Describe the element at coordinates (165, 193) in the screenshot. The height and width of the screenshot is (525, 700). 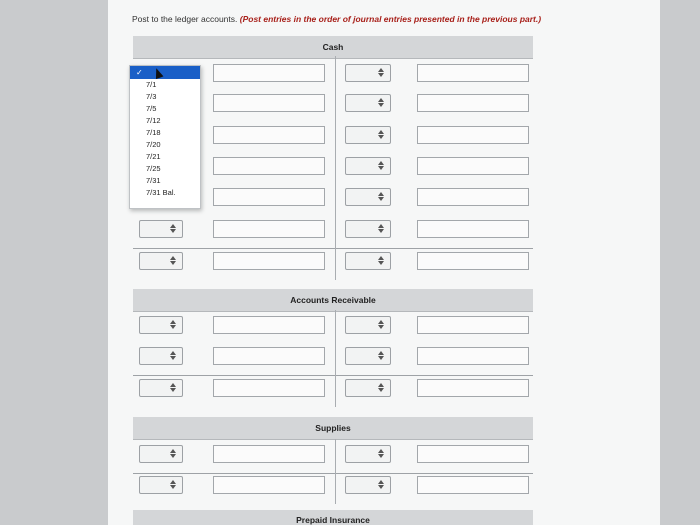
I see `dropdown-option: 7/31 Bal.` at that location.